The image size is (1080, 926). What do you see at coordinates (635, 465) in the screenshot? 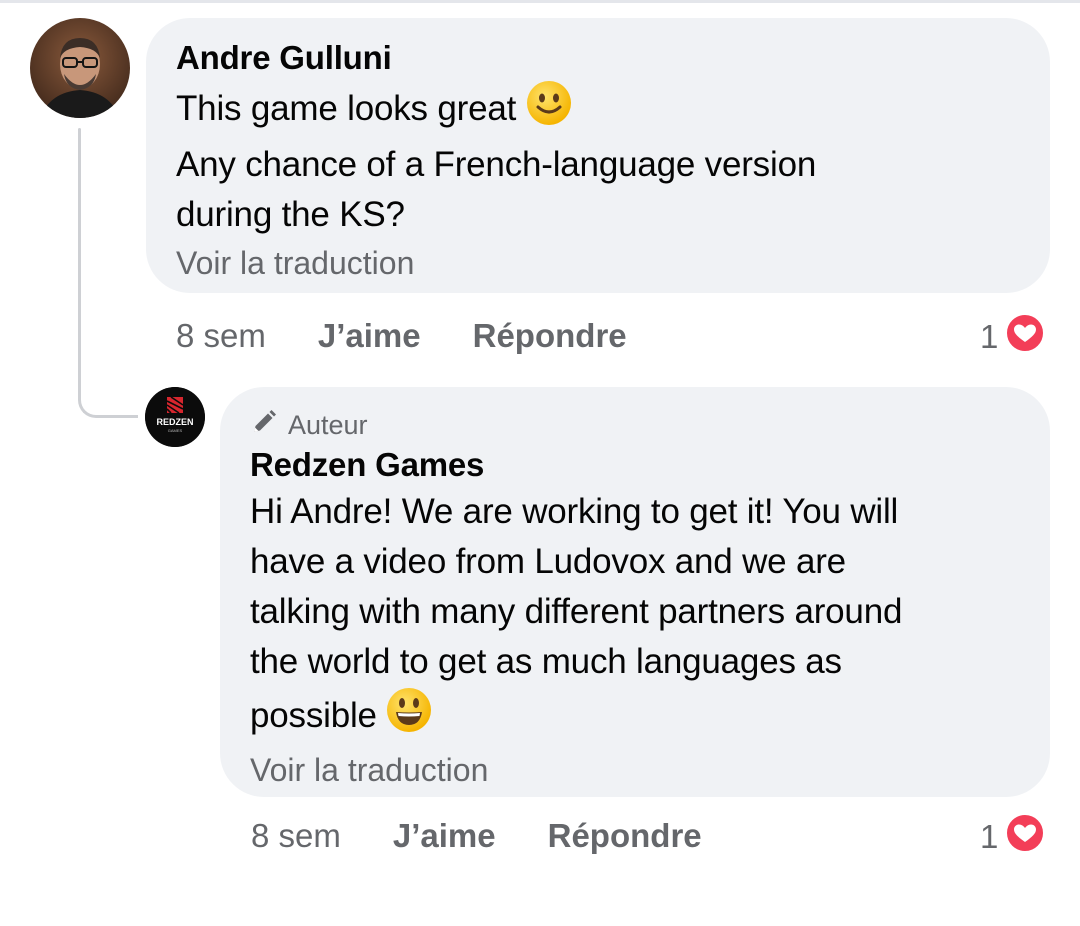
I see `comment-author: Redzen Games` at bounding box center [635, 465].